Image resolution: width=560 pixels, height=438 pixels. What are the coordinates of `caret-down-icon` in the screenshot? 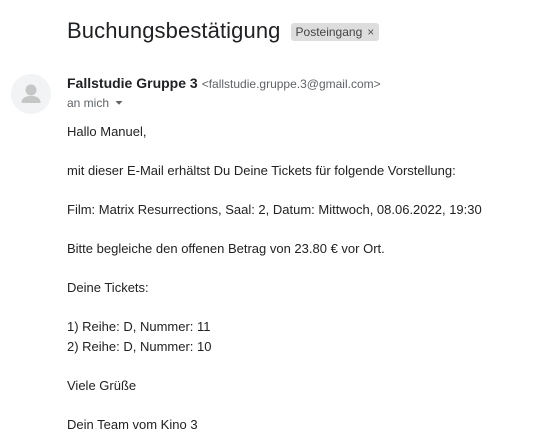 It's located at (119, 103).